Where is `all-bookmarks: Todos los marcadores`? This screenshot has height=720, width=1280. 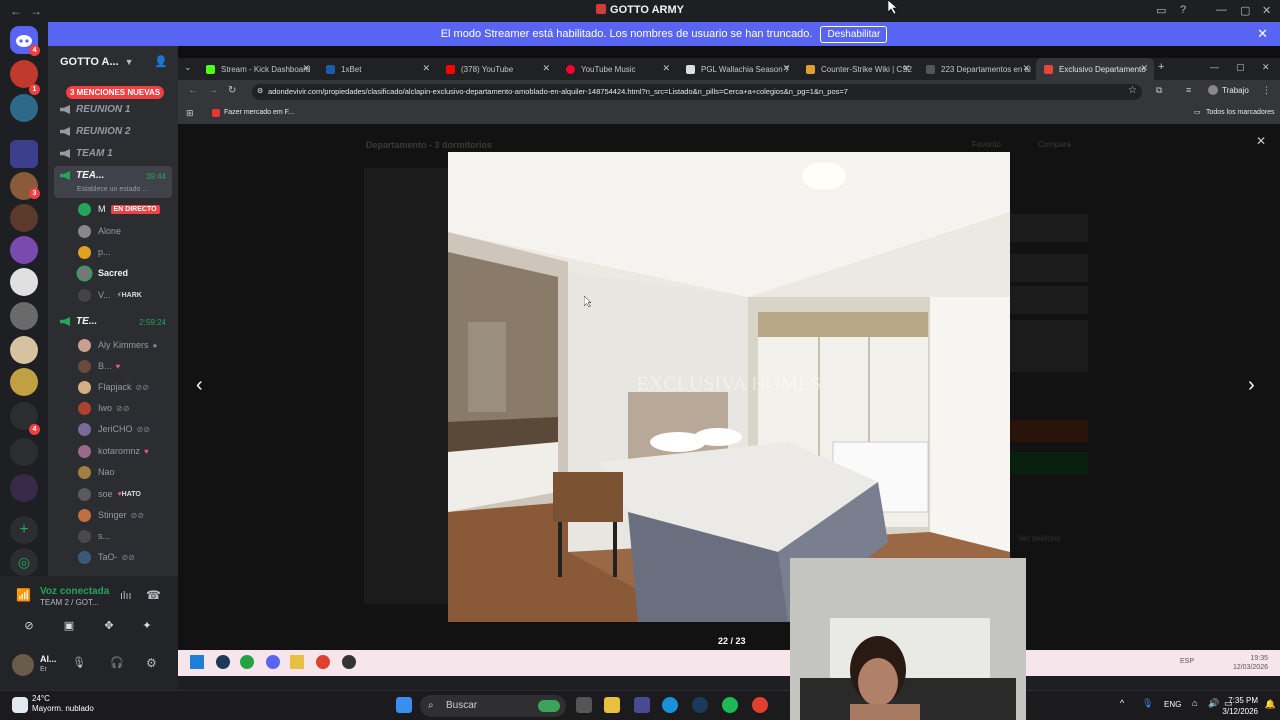
all-bookmarks: Todos los marcadores is located at coordinates (1240, 112).